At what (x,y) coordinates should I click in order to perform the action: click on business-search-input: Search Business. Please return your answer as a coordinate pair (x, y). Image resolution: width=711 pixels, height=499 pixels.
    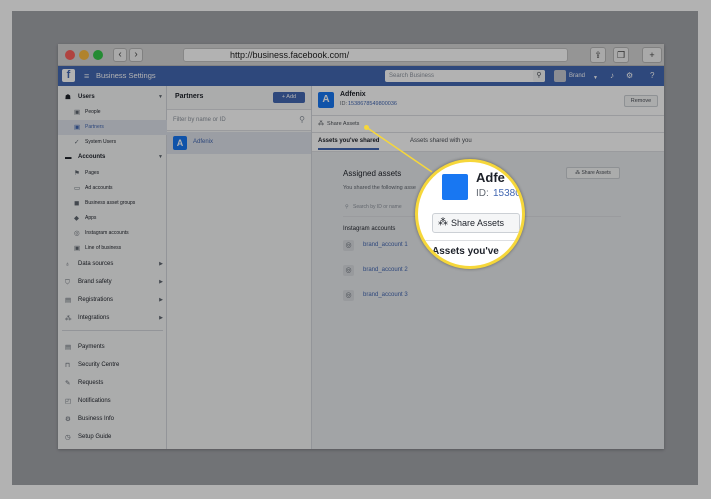
    Looking at the image, I should click on (465, 76).